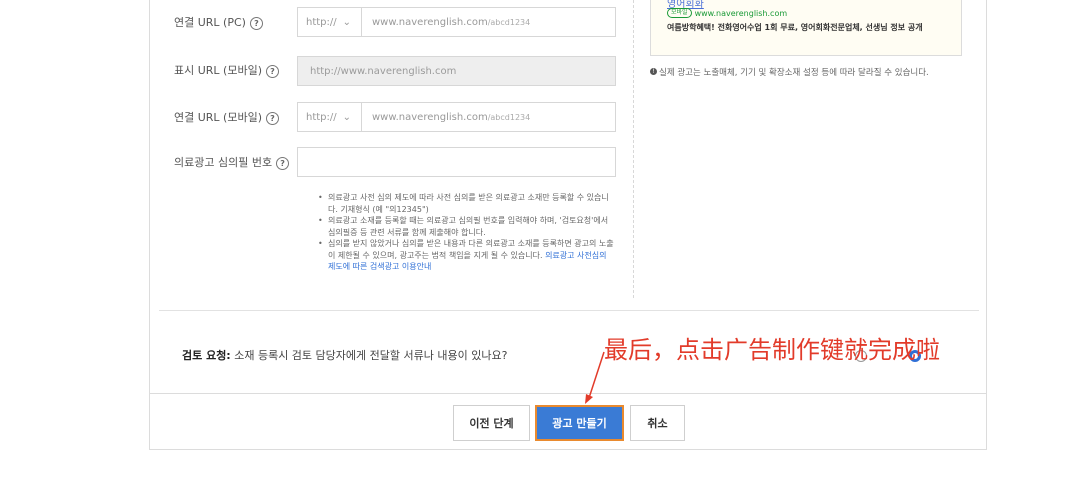  What do you see at coordinates (772, 350) in the screenshot?
I see `annotation-text: 最后，点击广告制作键就完成啦` at bounding box center [772, 350].